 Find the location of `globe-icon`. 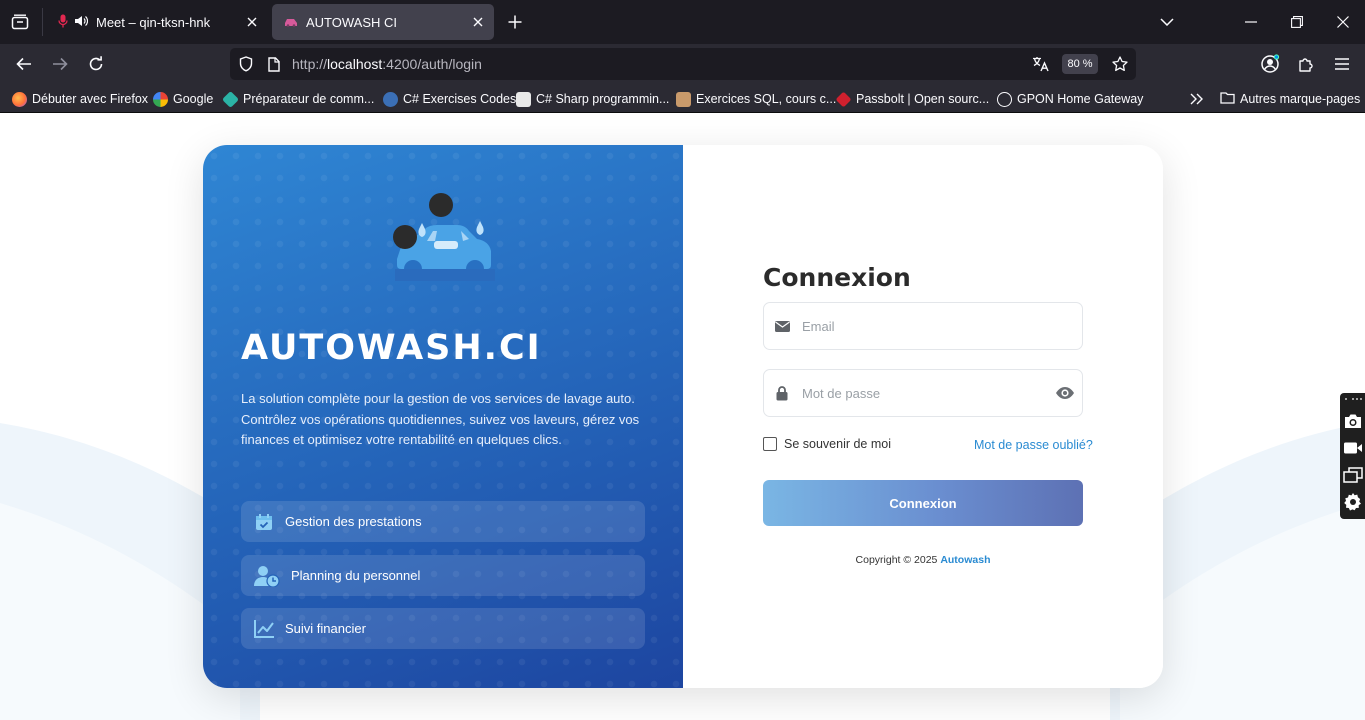

globe-icon is located at coordinates (1004, 99).